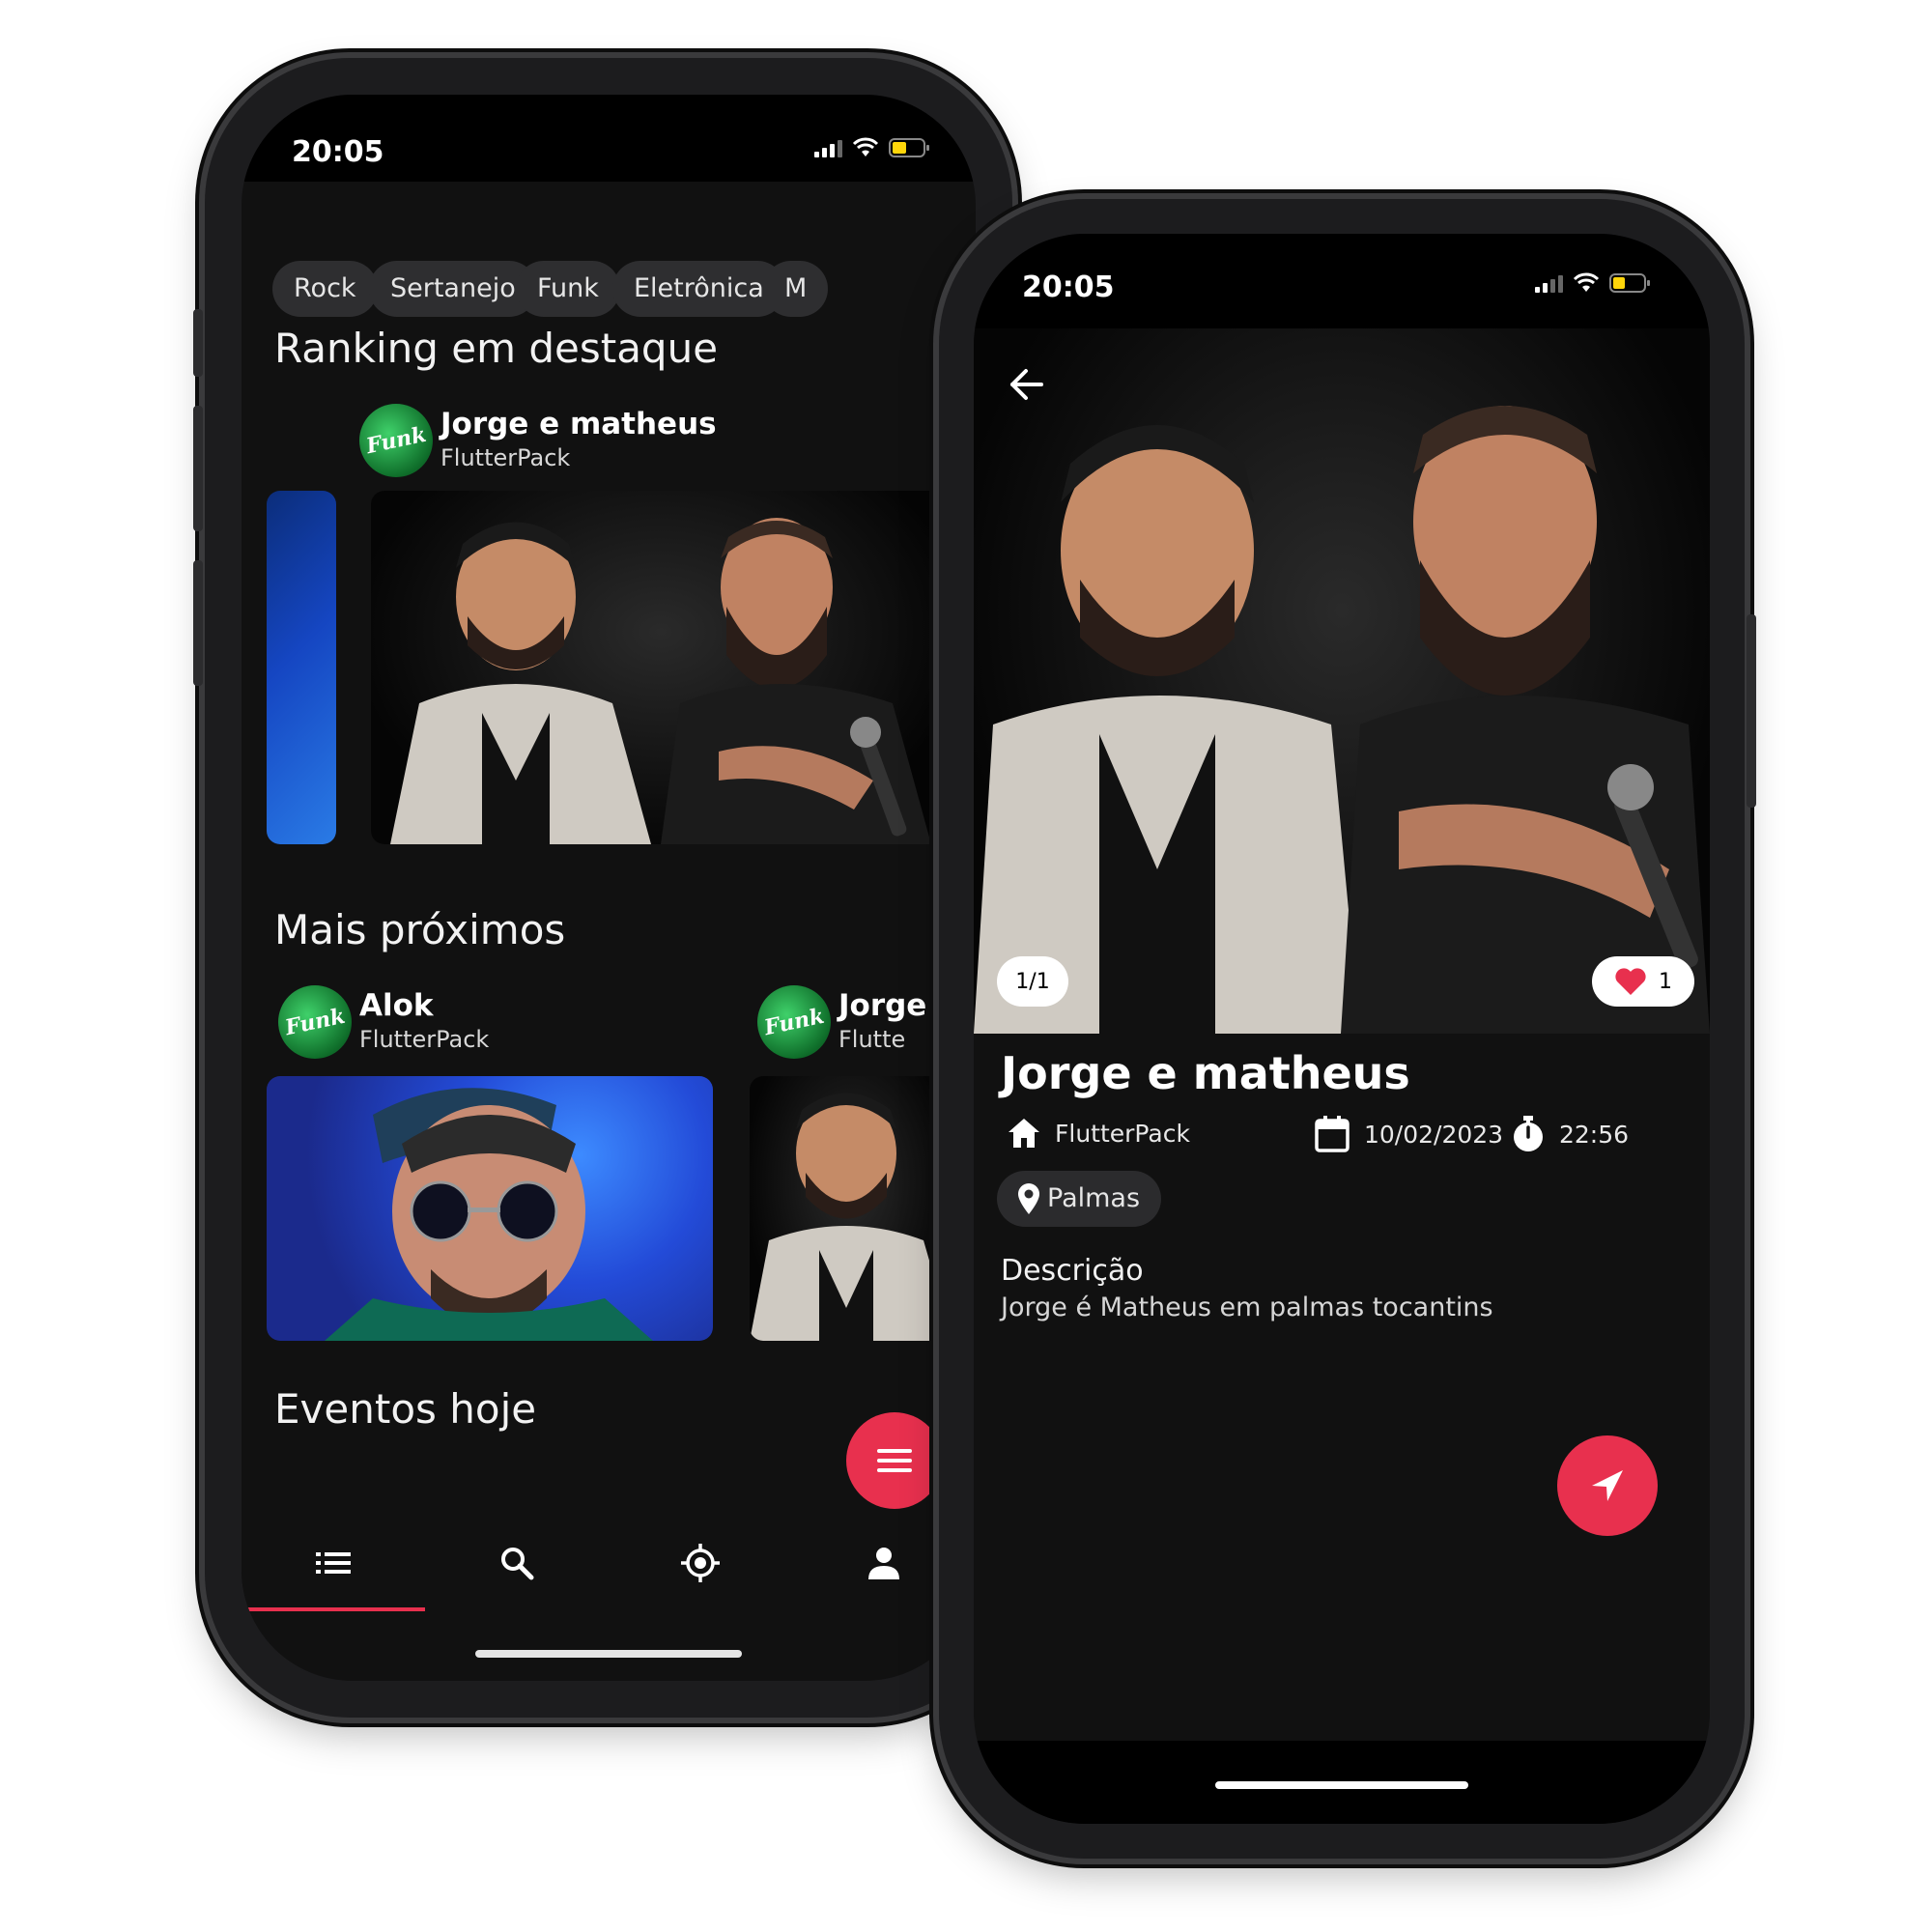  Describe the element at coordinates (1028, 1198) in the screenshot. I see `location-pin-icon` at that location.